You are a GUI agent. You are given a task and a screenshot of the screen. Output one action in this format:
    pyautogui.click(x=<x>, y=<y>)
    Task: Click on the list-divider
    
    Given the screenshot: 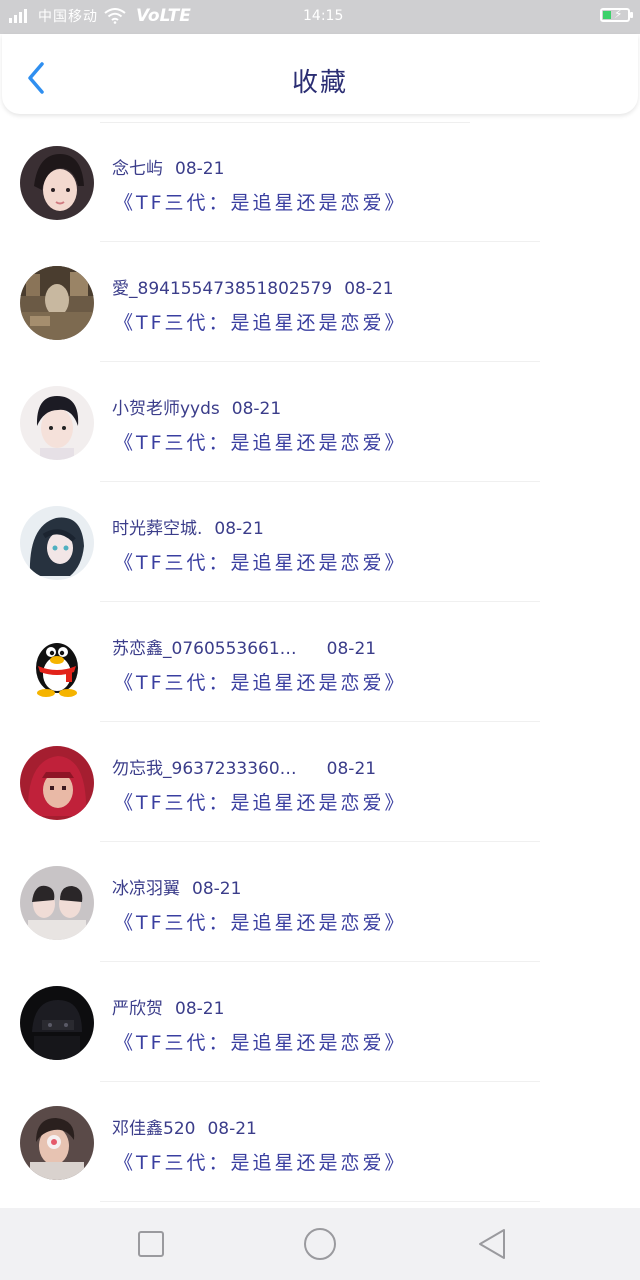 What is the action you would take?
    pyautogui.click(x=320, y=1201)
    